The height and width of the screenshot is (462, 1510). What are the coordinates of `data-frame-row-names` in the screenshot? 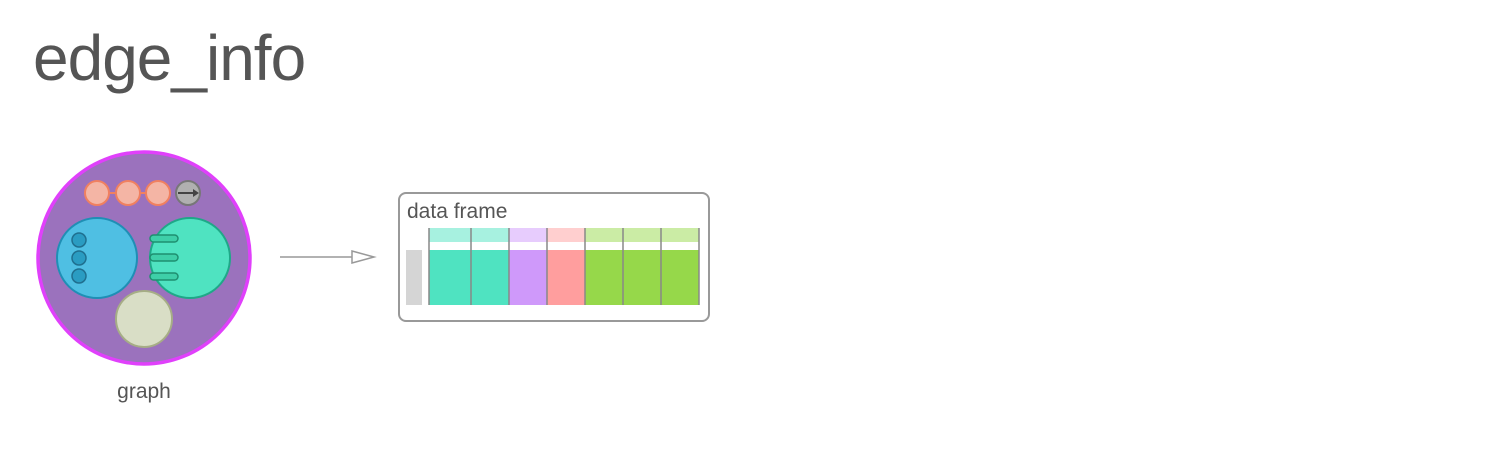 It's located at (414, 277).